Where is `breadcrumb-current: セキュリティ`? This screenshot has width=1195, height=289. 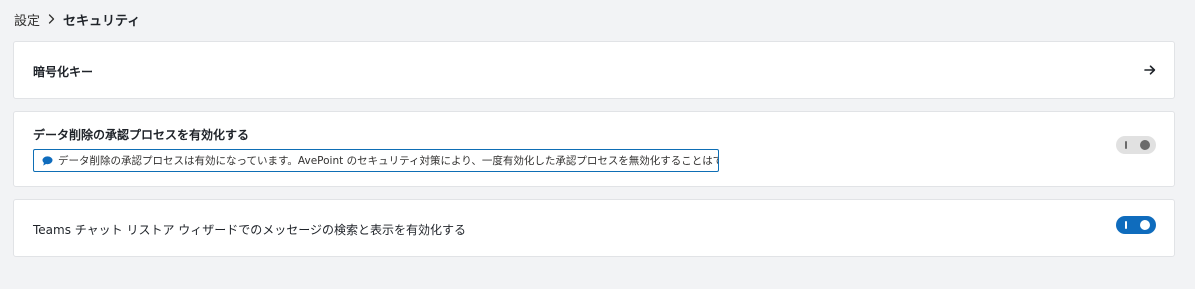 breadcrumb-current: セキュリティ is located at coordinates (102, 21).